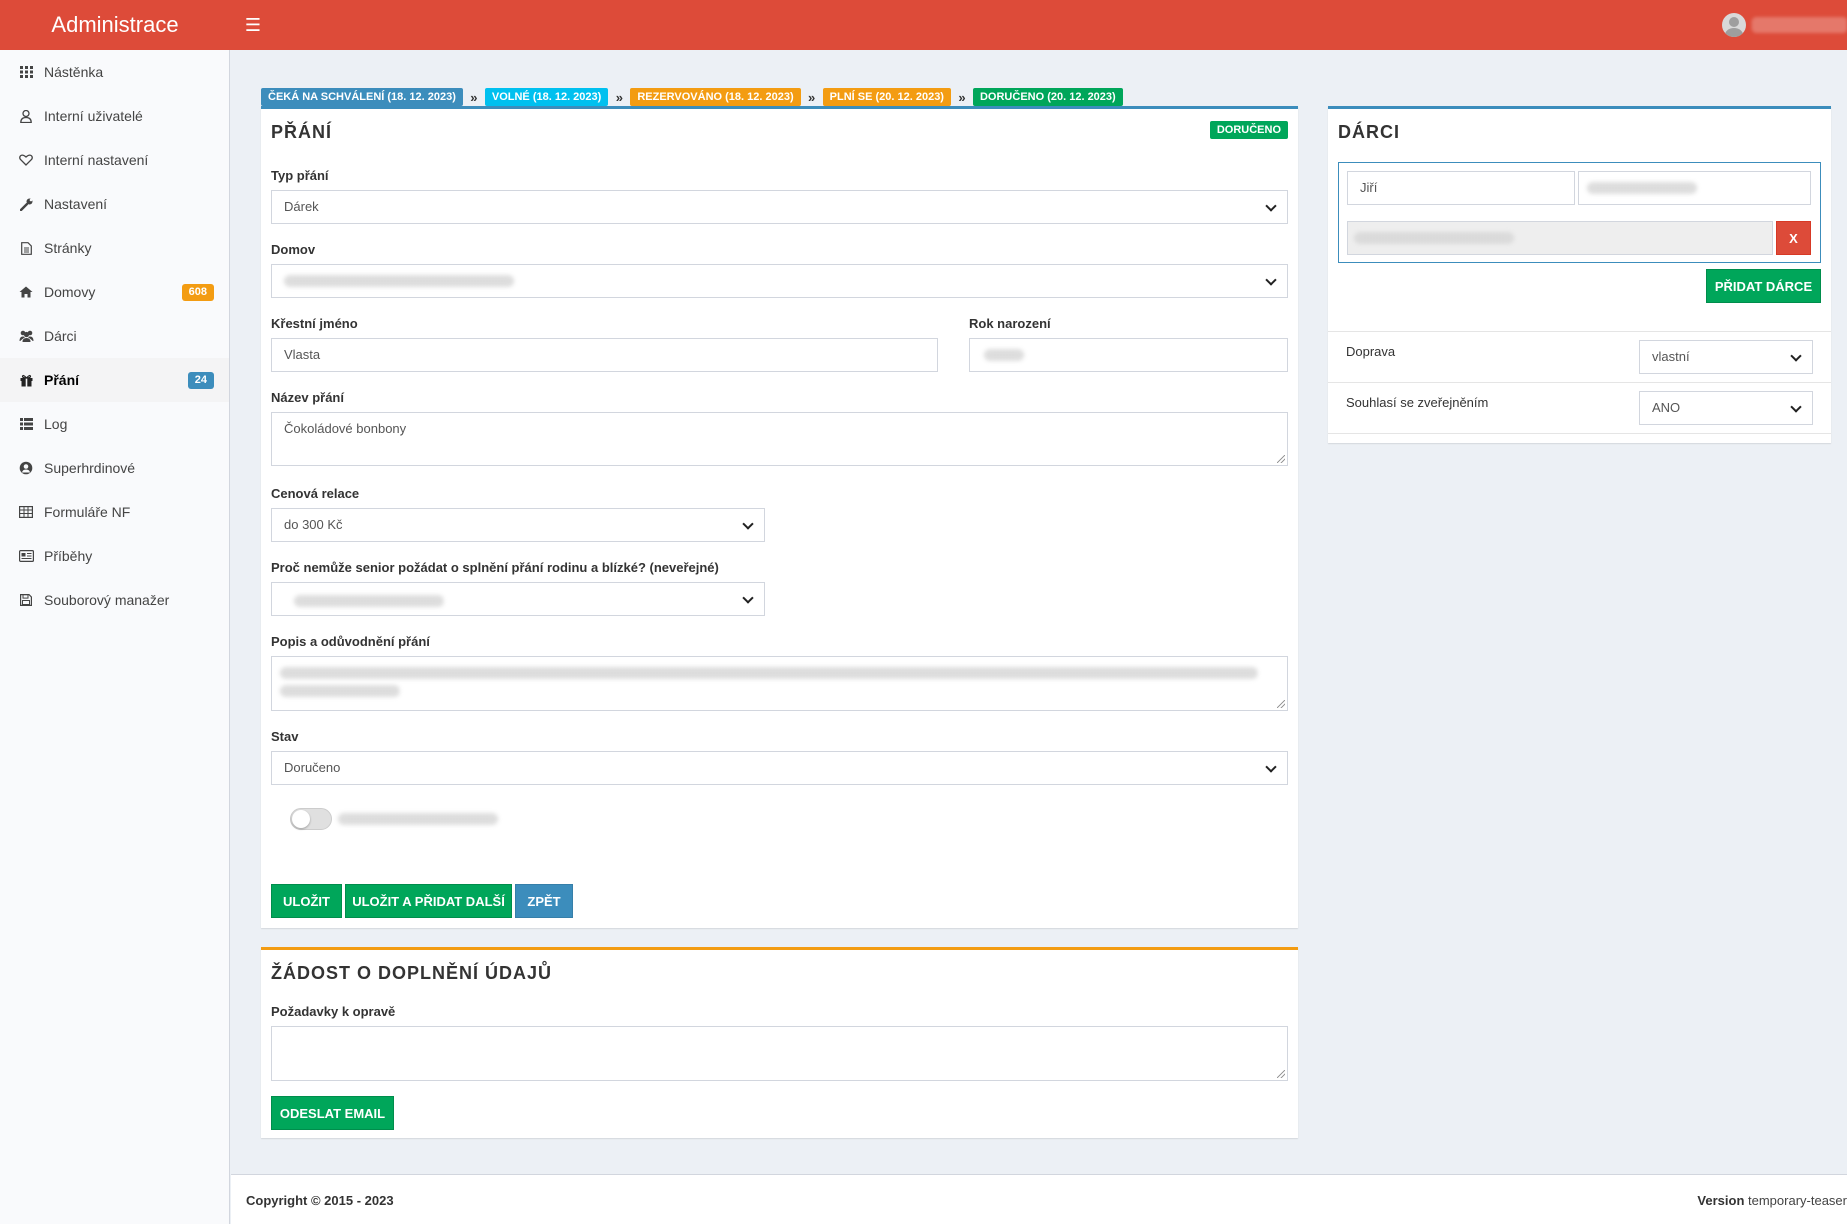  Describe the element at coordinates (1734, 25) in the screenshot. I see `user-avatar` at that location.